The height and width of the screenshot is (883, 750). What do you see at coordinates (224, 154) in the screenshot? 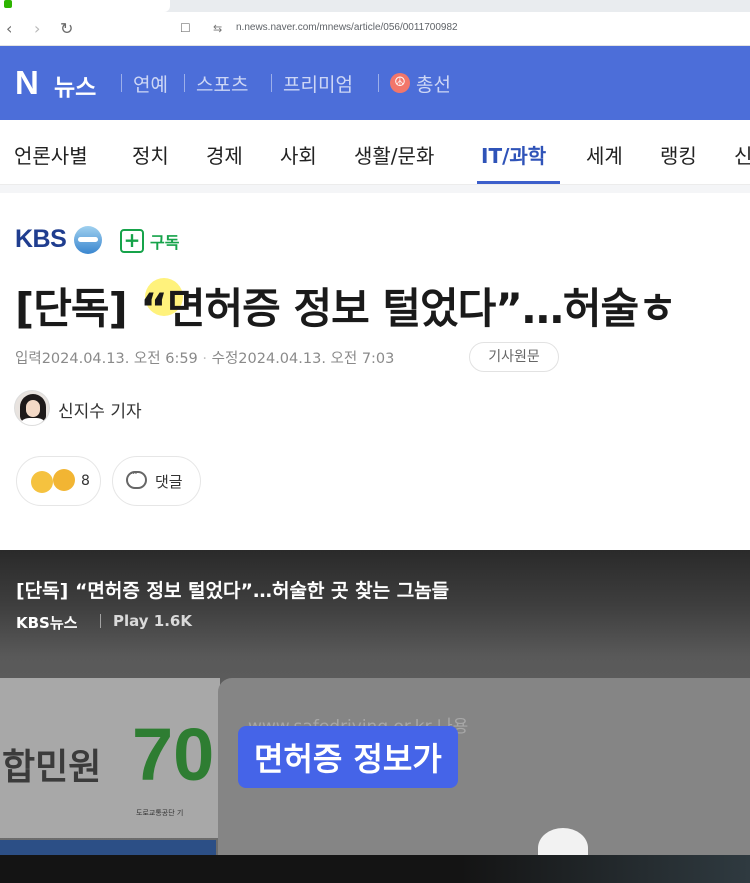
I see `tab-economy: 경제` at bounding box center [224, 154].